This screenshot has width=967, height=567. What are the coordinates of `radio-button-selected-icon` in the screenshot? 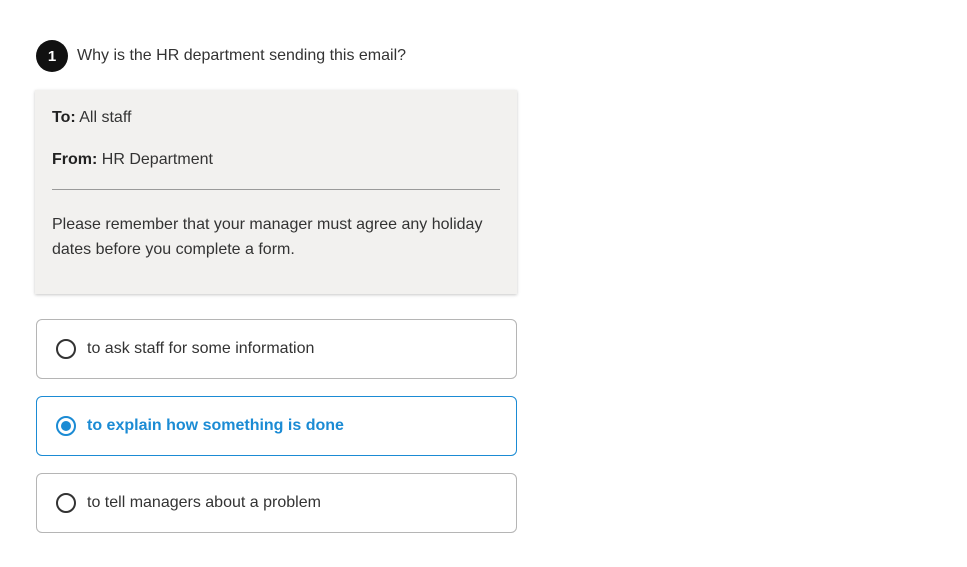 It's located at (66, 426).